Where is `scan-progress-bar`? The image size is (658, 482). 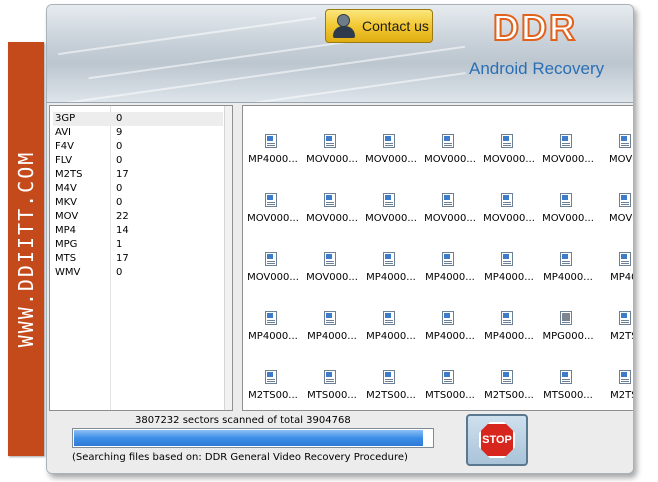
scan-progress-bar is located at coordinates (253, 438).